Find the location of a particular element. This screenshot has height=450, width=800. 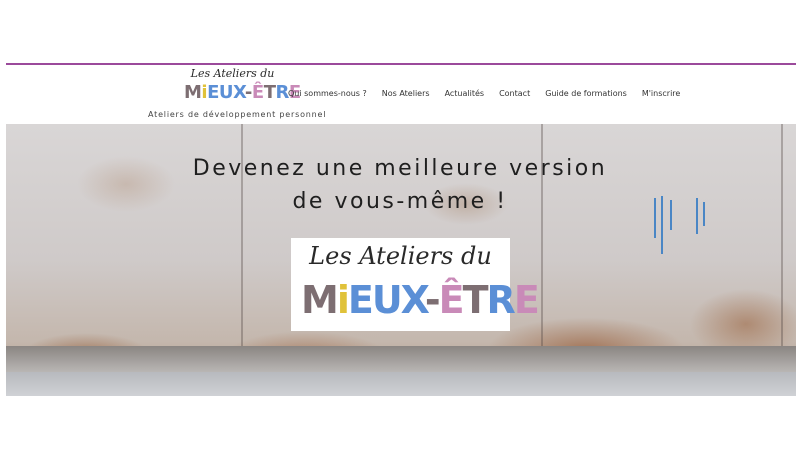

hero-logo: Les Ateliers du MiEUX-ÊTRE is located at coordinates (415, 284).